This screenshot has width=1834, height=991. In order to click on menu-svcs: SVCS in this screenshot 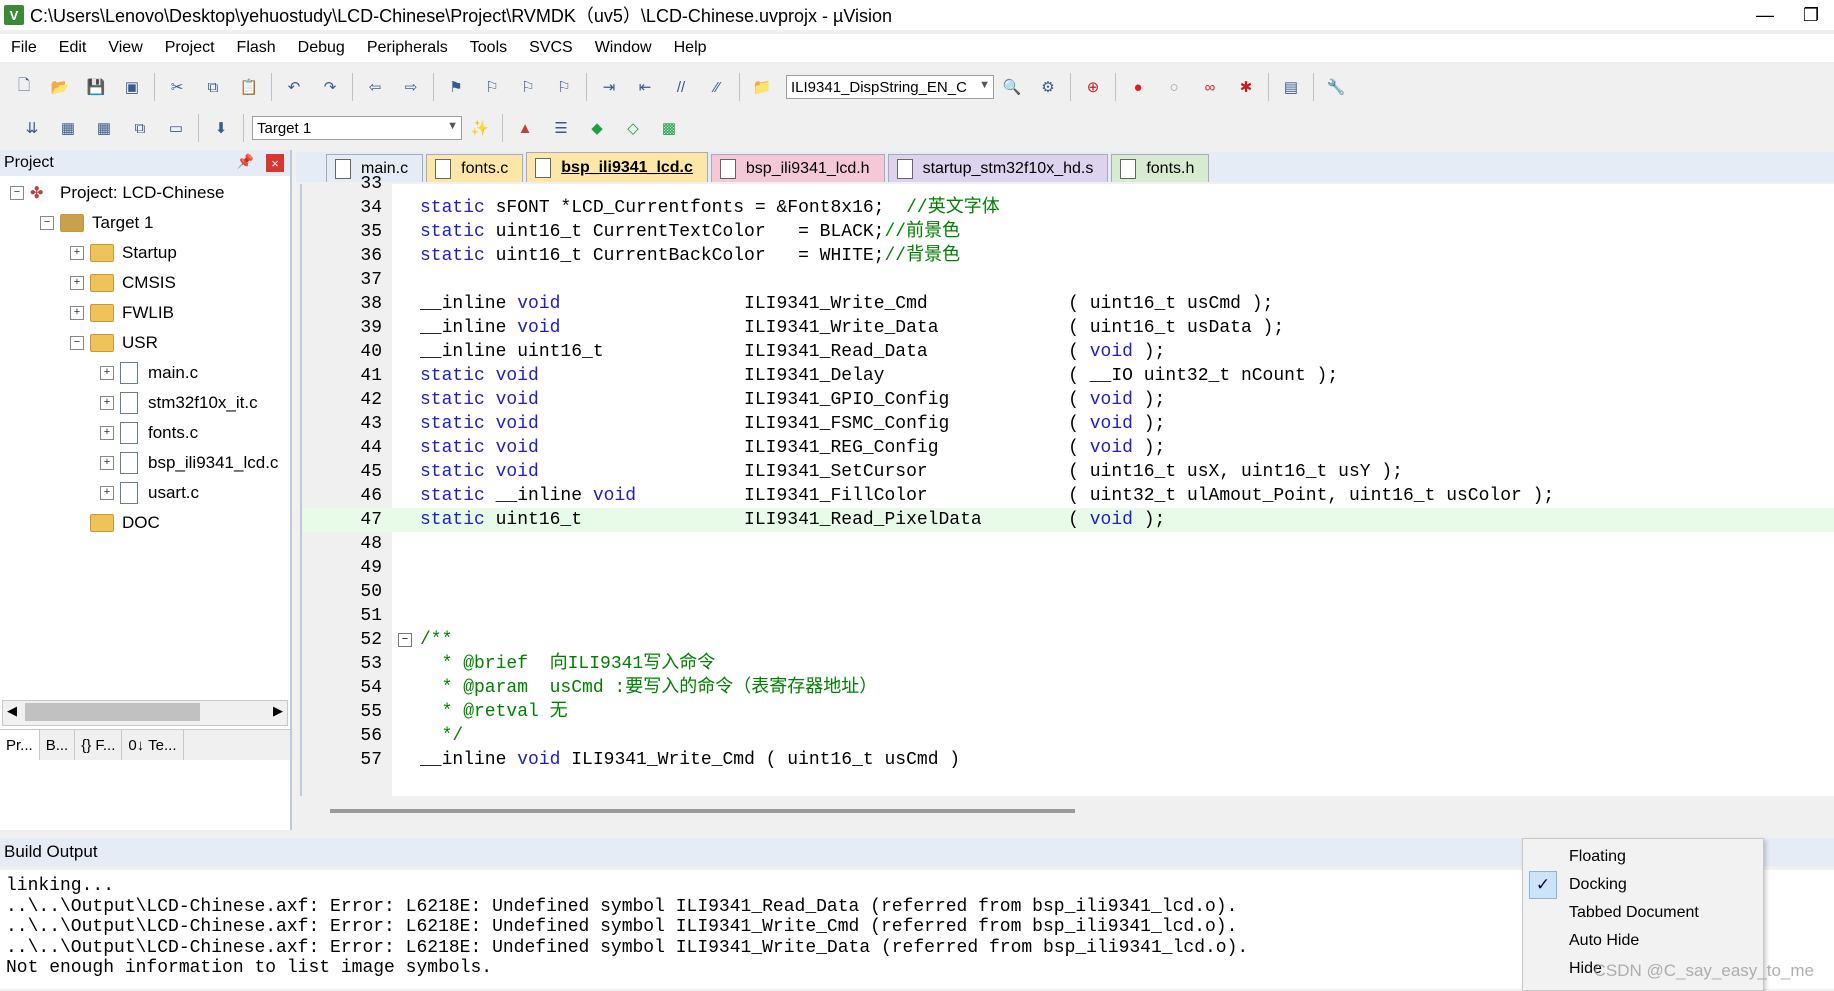, I will do `click(551, 48)`.